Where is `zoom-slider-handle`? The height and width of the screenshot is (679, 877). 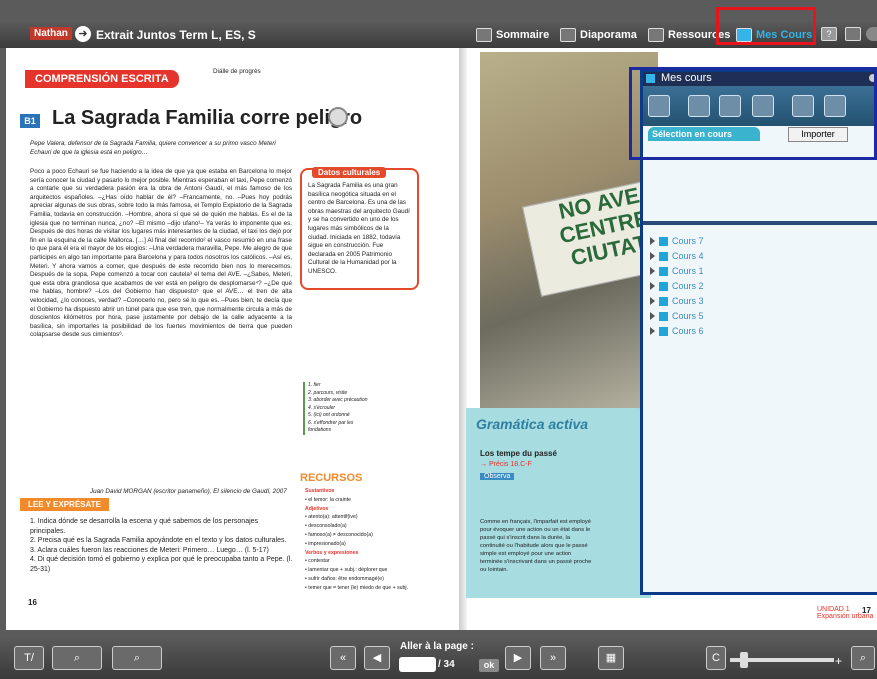
zoom-slider-handle is located at coordinates (744, 660).